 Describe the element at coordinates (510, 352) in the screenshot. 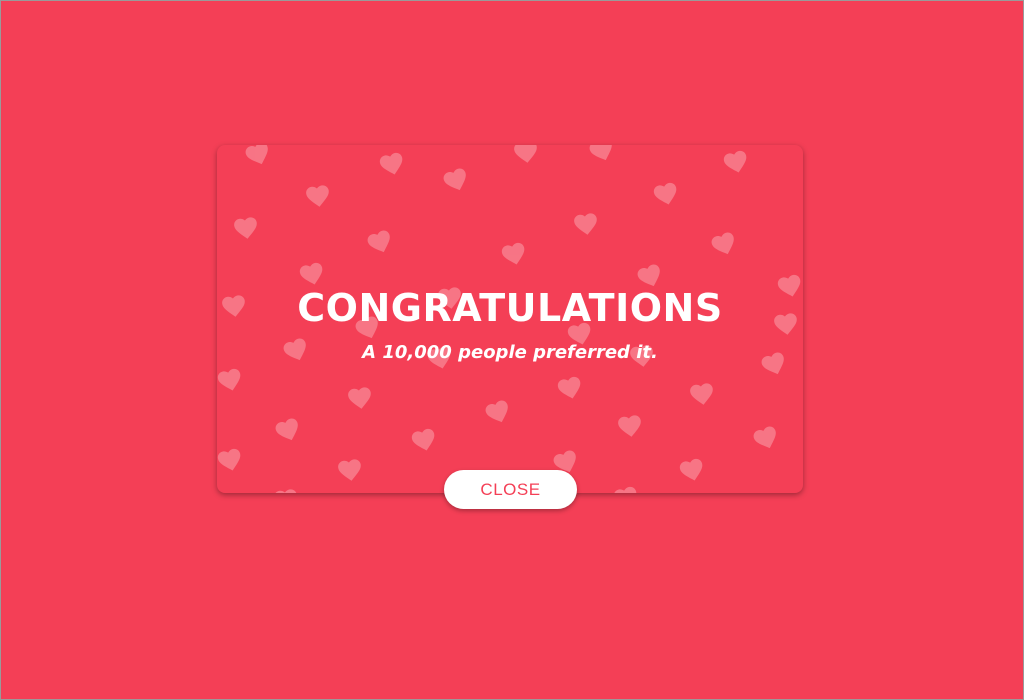

I see `modal-subtitle: A 10,000 people preferred it.` at that location.